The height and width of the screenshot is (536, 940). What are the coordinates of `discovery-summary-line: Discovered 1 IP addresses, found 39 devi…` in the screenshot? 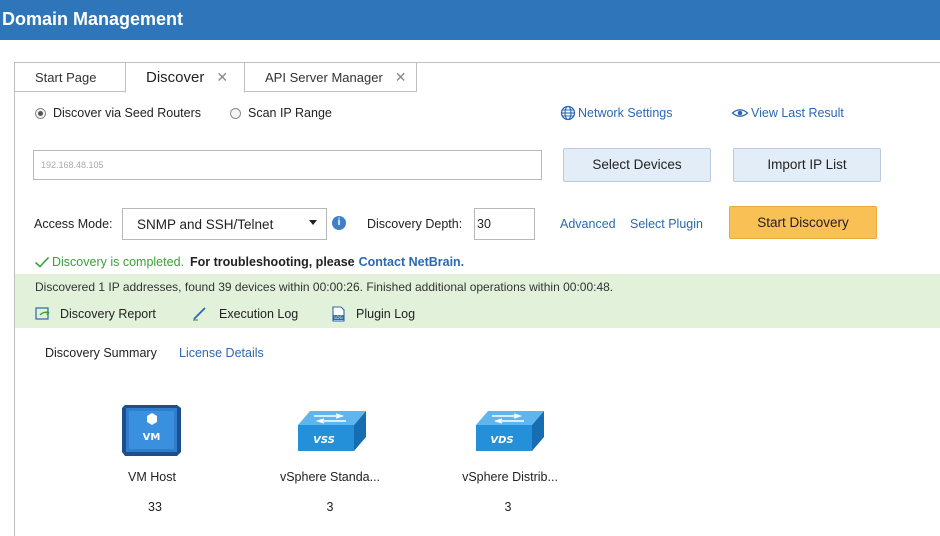 It's located at (324, 287).